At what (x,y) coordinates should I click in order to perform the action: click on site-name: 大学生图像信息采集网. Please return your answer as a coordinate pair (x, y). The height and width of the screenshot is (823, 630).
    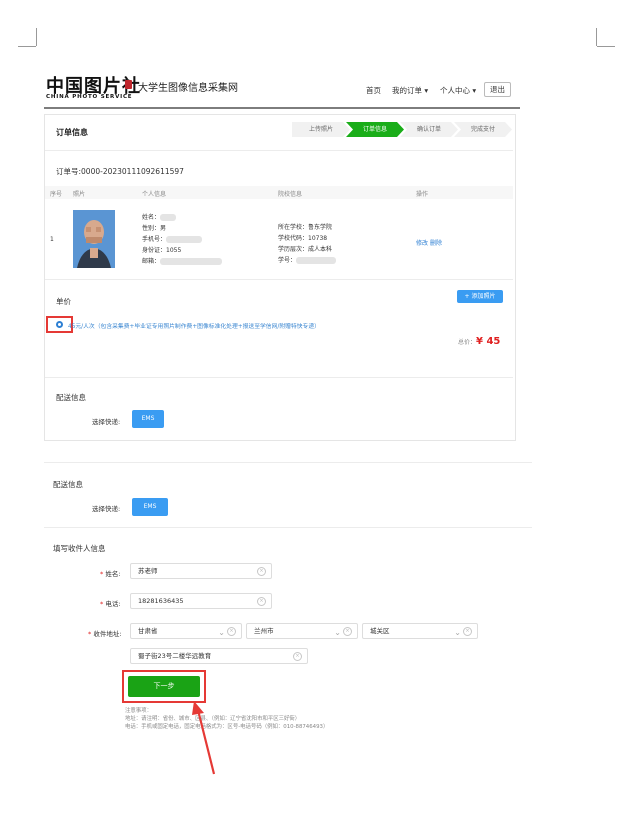
    Looking at the image, I should click on (188, 88).